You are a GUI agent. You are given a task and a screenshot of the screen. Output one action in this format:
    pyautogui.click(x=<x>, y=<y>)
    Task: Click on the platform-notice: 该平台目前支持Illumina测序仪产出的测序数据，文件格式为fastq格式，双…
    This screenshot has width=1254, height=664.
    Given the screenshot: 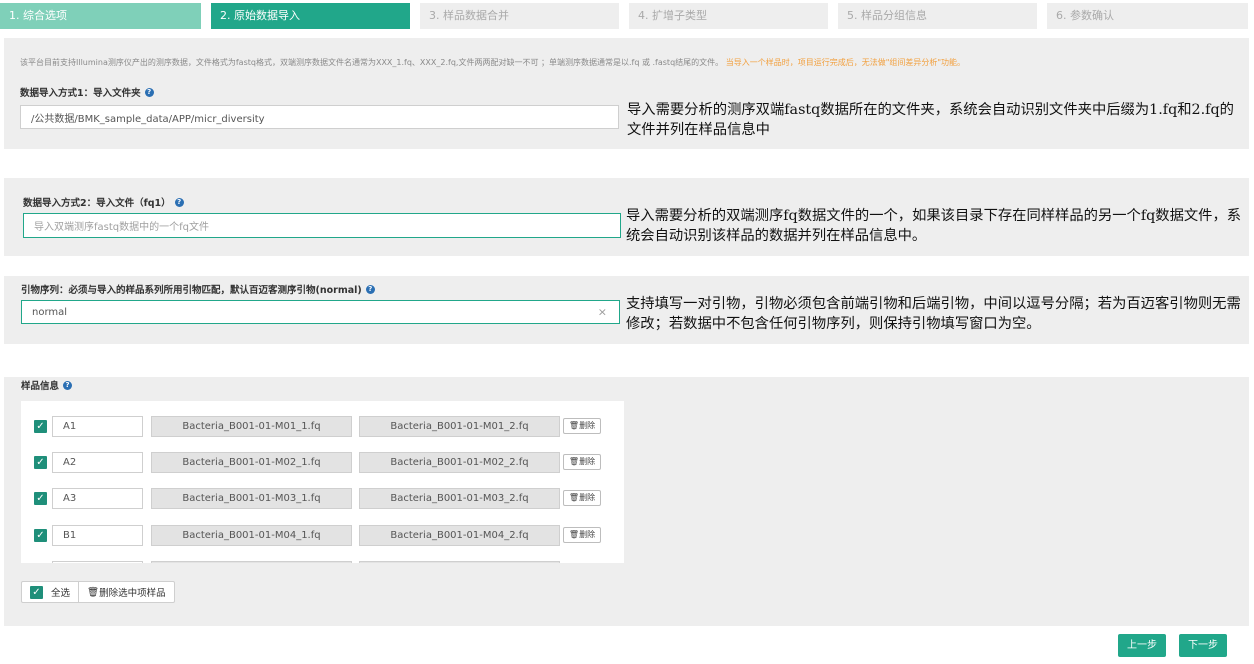 What is the action you would take?
    pyautogui.click(x=492, y=62)
    